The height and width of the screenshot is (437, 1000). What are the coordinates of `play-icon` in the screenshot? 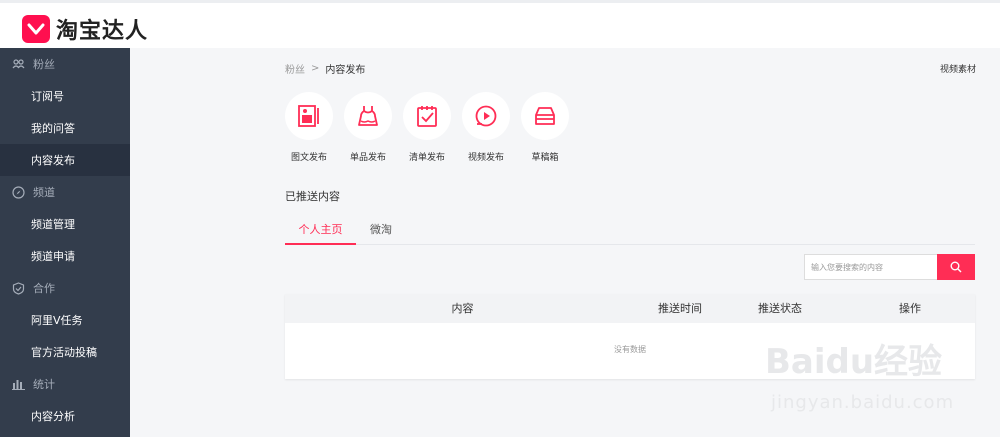 It's located at (486, 116).